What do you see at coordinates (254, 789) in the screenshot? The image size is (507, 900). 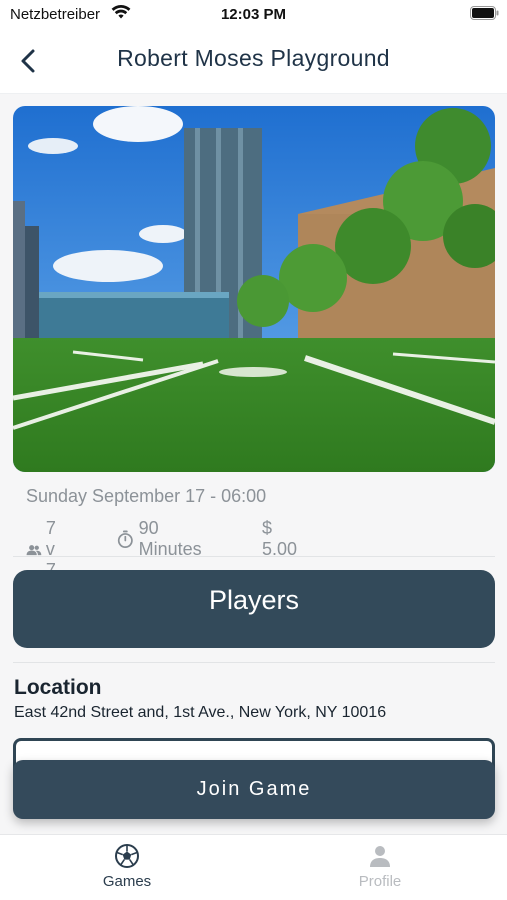 I see `join-game-button: Join Game` at bounding box center [254, 789].